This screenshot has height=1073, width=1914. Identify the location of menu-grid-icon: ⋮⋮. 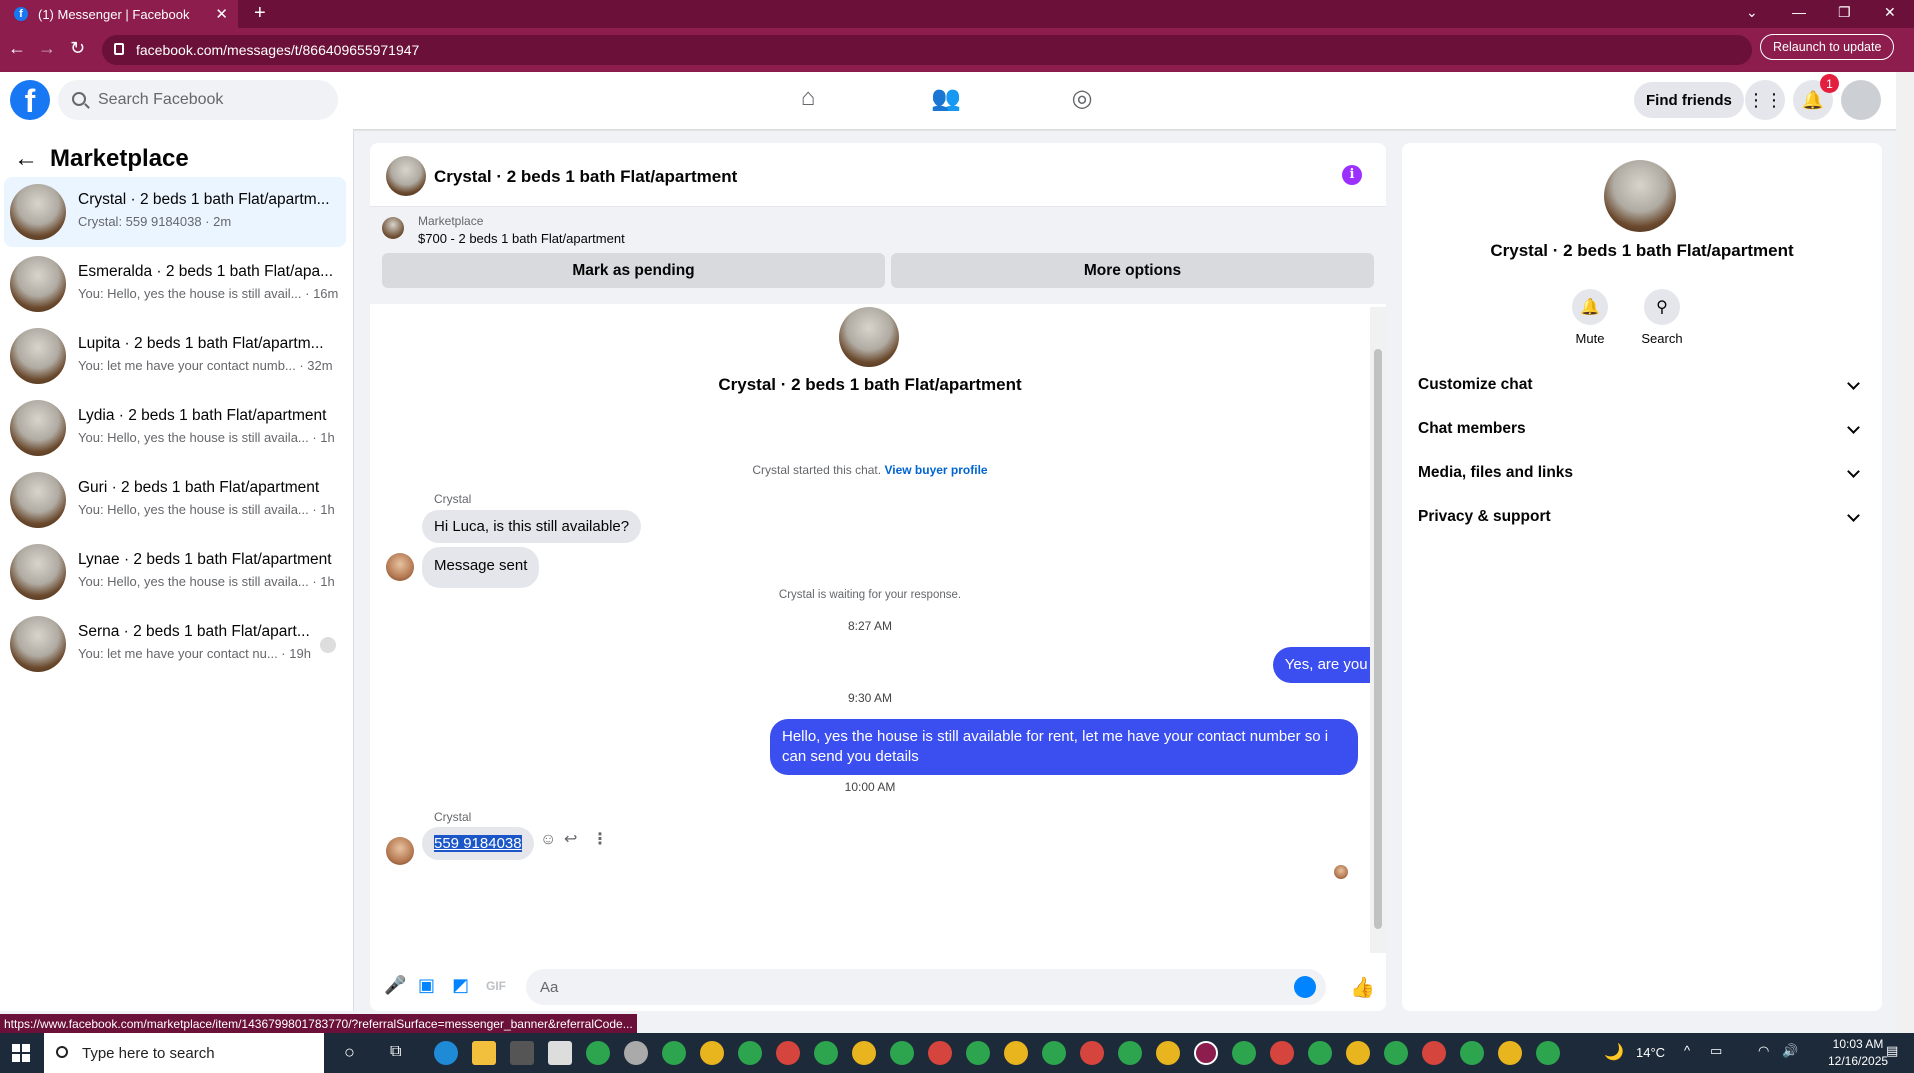
(1765, 100).